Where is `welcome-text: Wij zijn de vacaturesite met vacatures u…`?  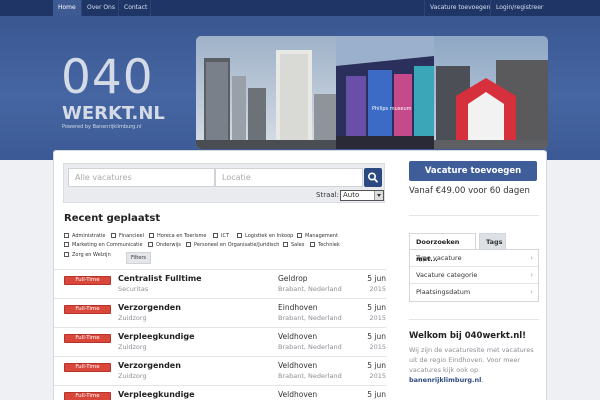 welcome-text: Wij zijn de vacaturesite met vacatures u… is located at coordinates (471, 365).